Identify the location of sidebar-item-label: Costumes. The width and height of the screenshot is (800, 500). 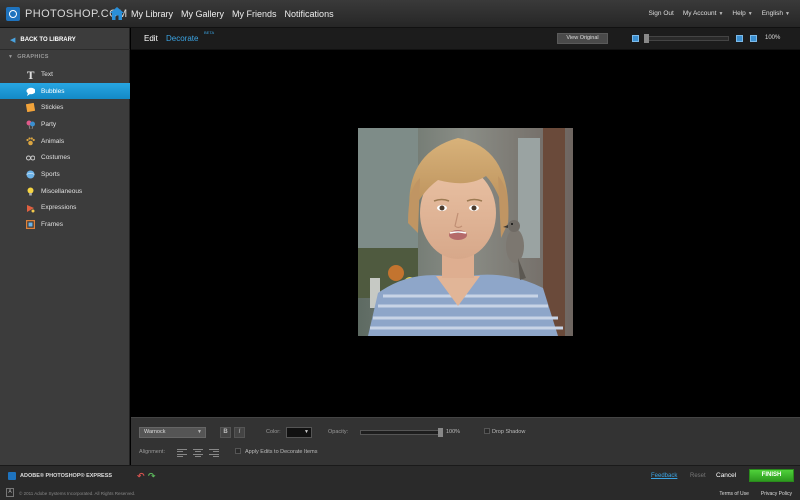
(56, 158).